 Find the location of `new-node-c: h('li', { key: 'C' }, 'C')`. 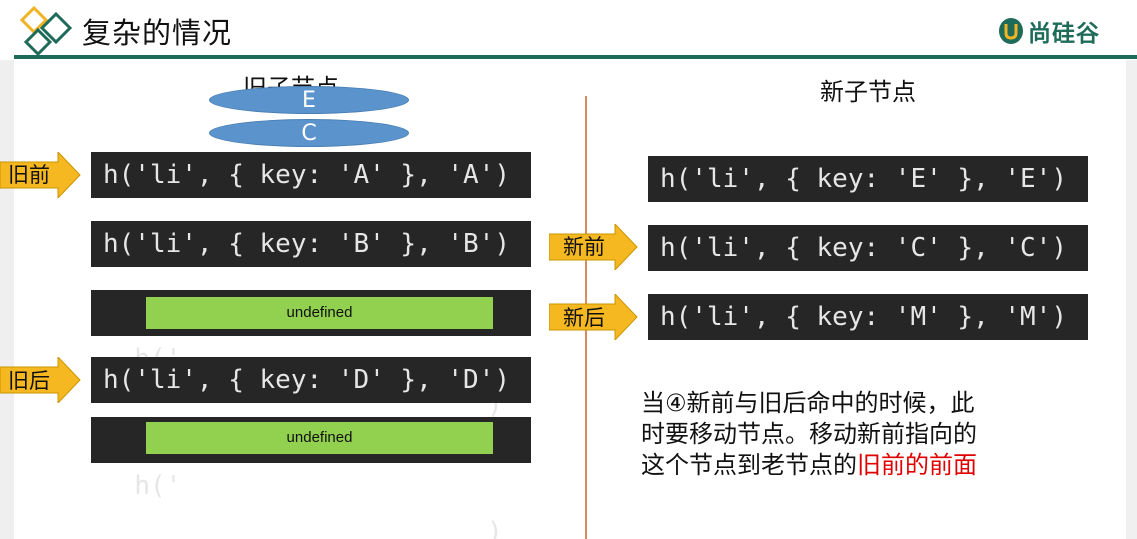

new-node-c: h('li', { key: 'C' }, 'C') is located at coordinates (868, 248).